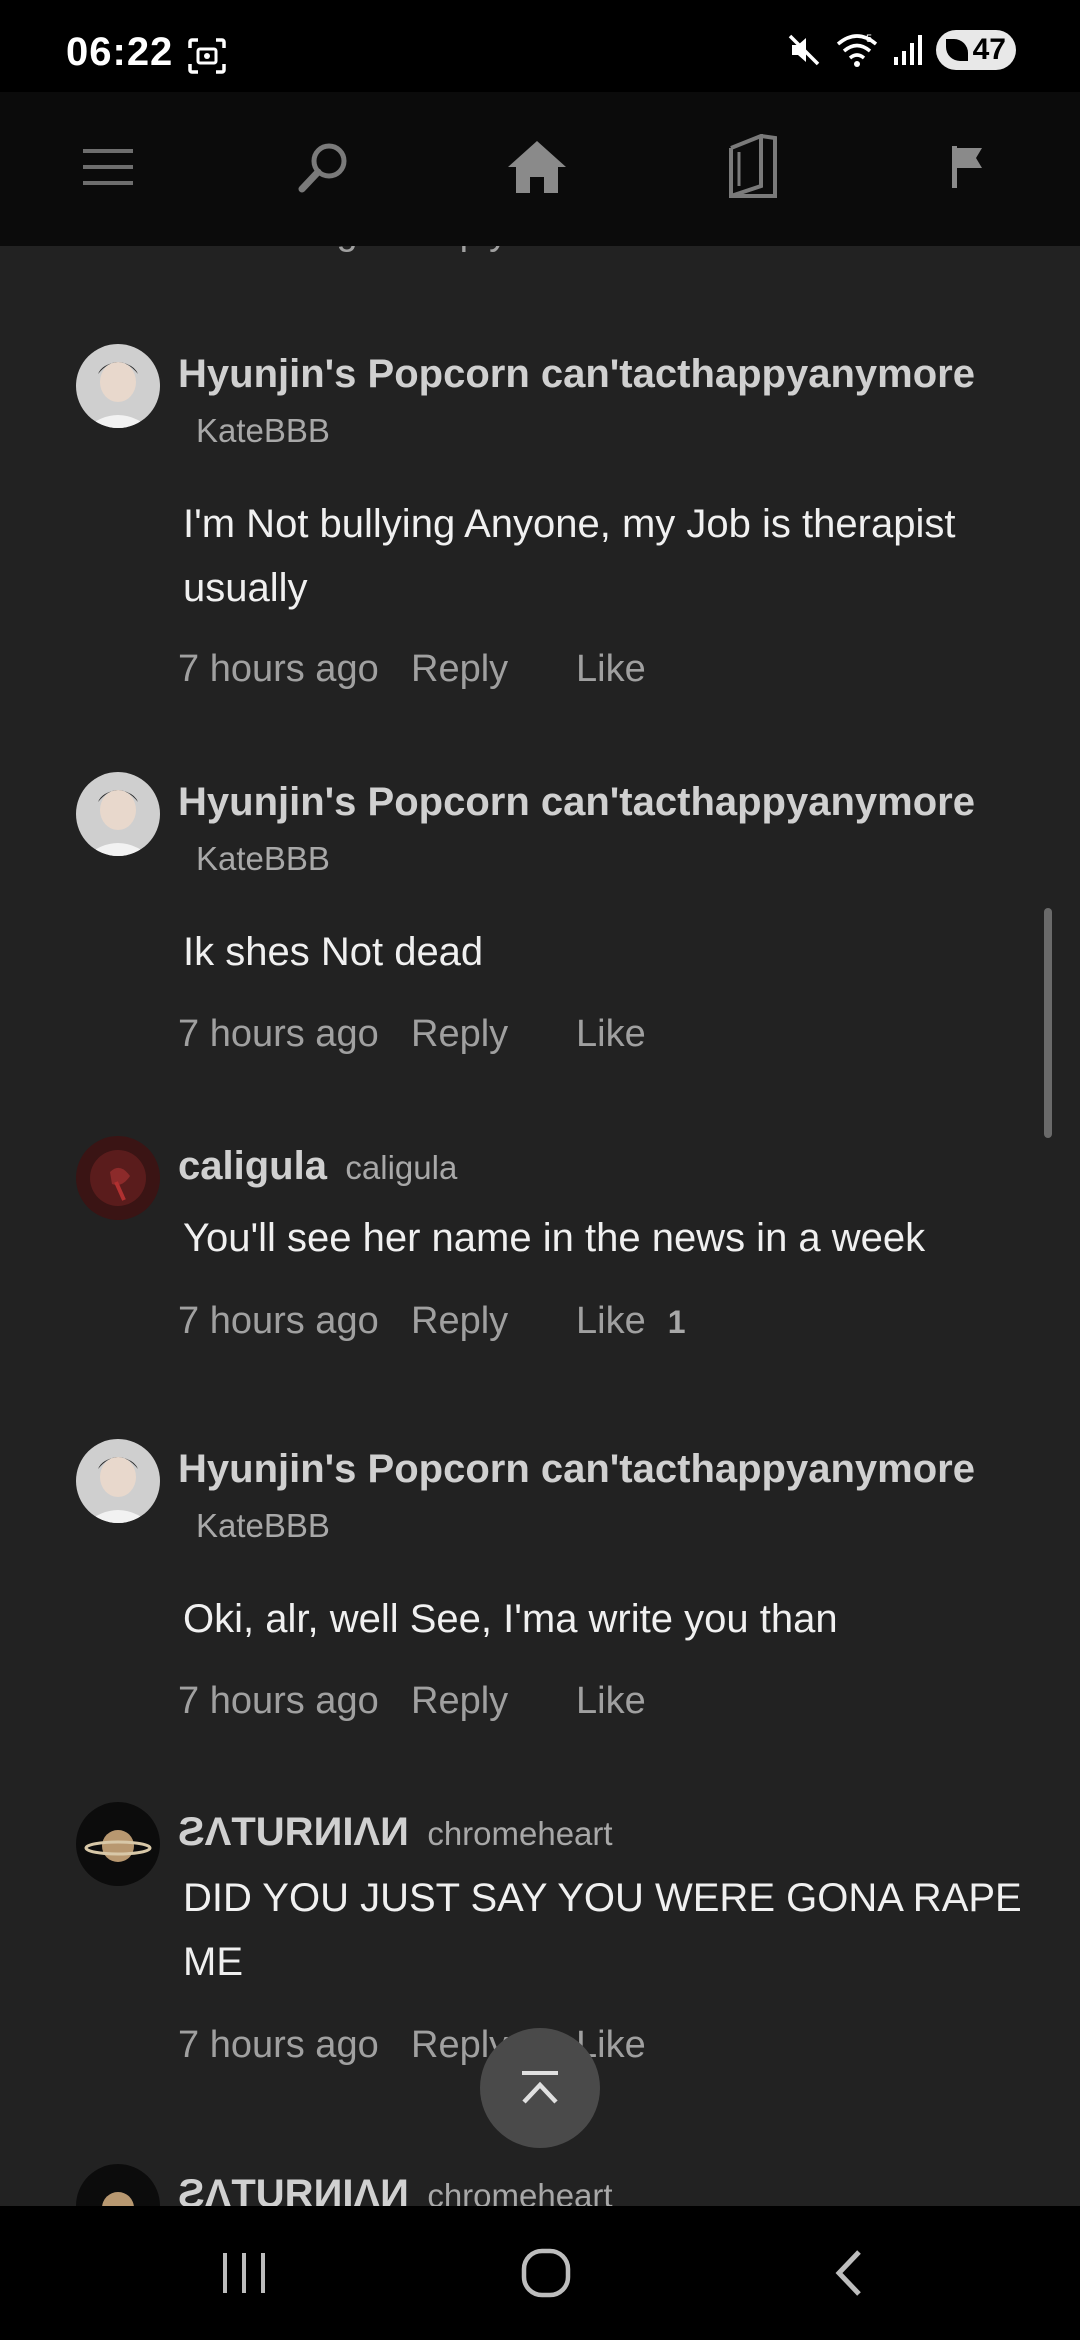  What do you see at coordinates (120, 52) in the screenshot?
I see `status-time: 06:22` at bounding box center [120, 52].